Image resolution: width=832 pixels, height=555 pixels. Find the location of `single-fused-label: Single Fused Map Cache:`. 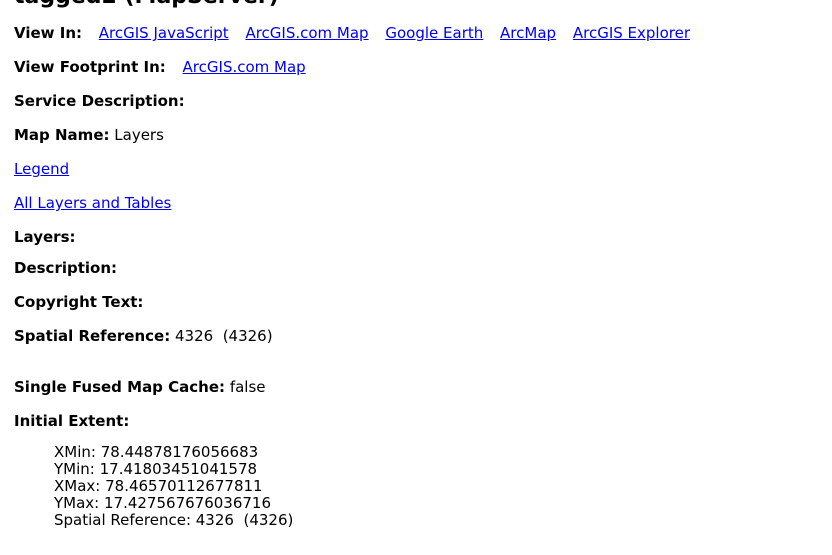

single-fused-label: Single Fused Map Cache: is located at coordinates (120, 387).